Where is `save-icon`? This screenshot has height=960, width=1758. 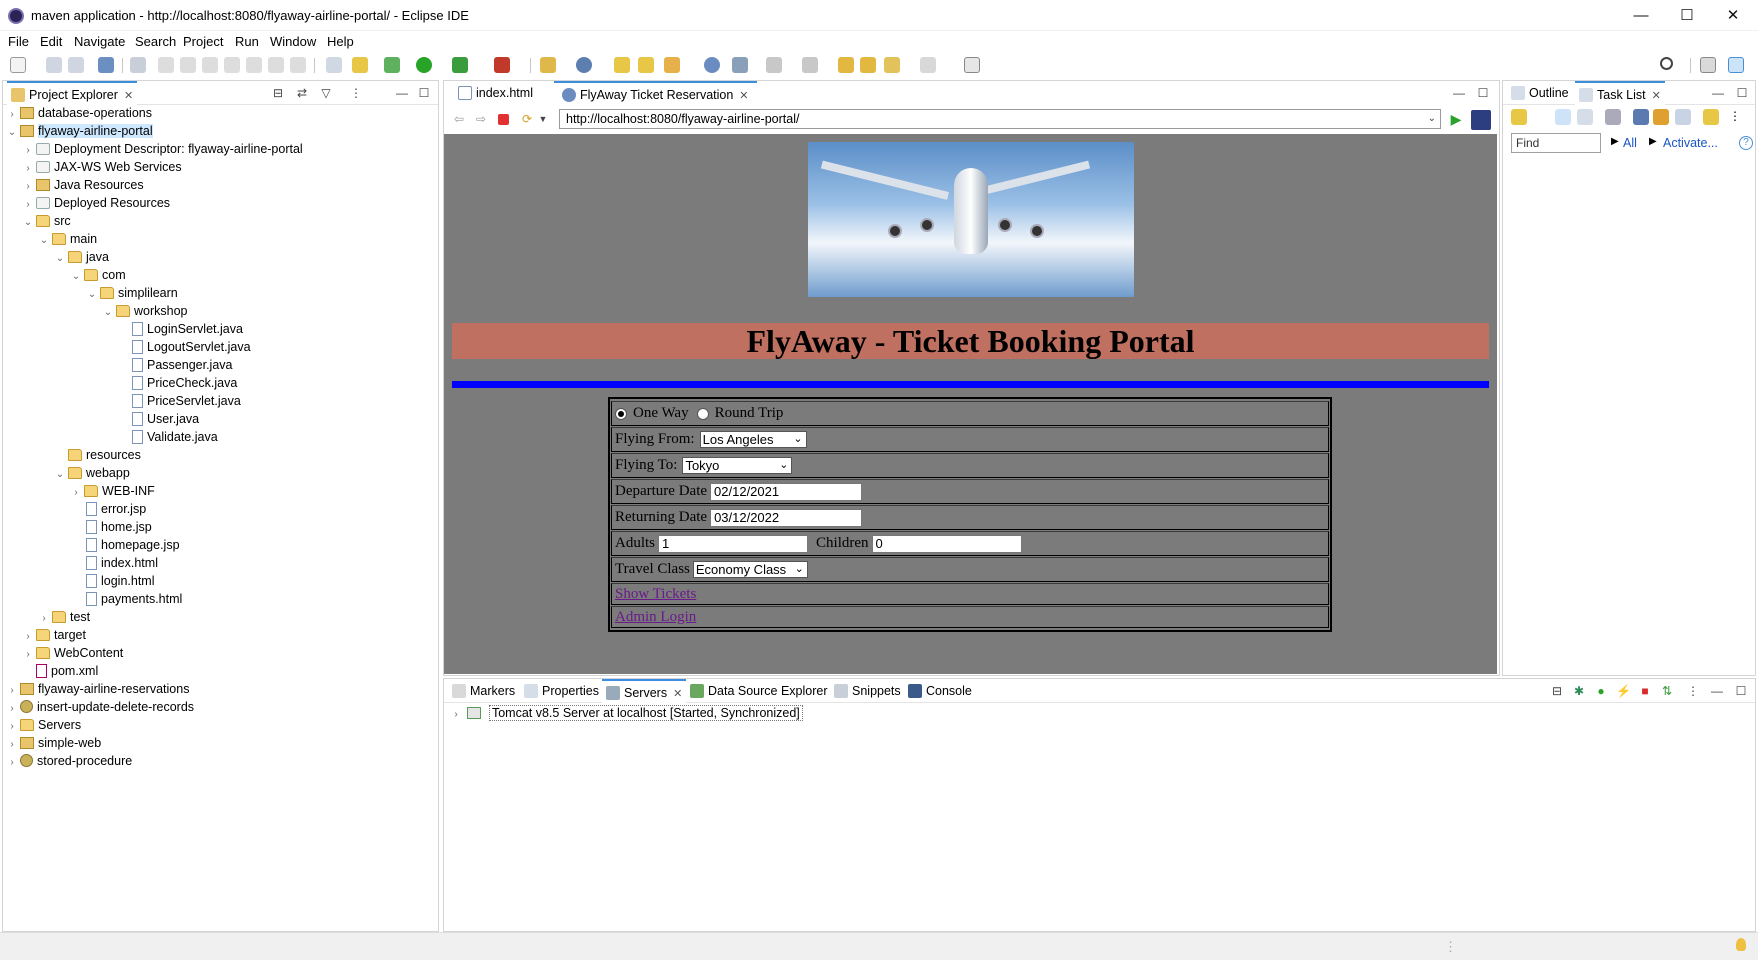 save-icon is located at coordinates (54, 65).